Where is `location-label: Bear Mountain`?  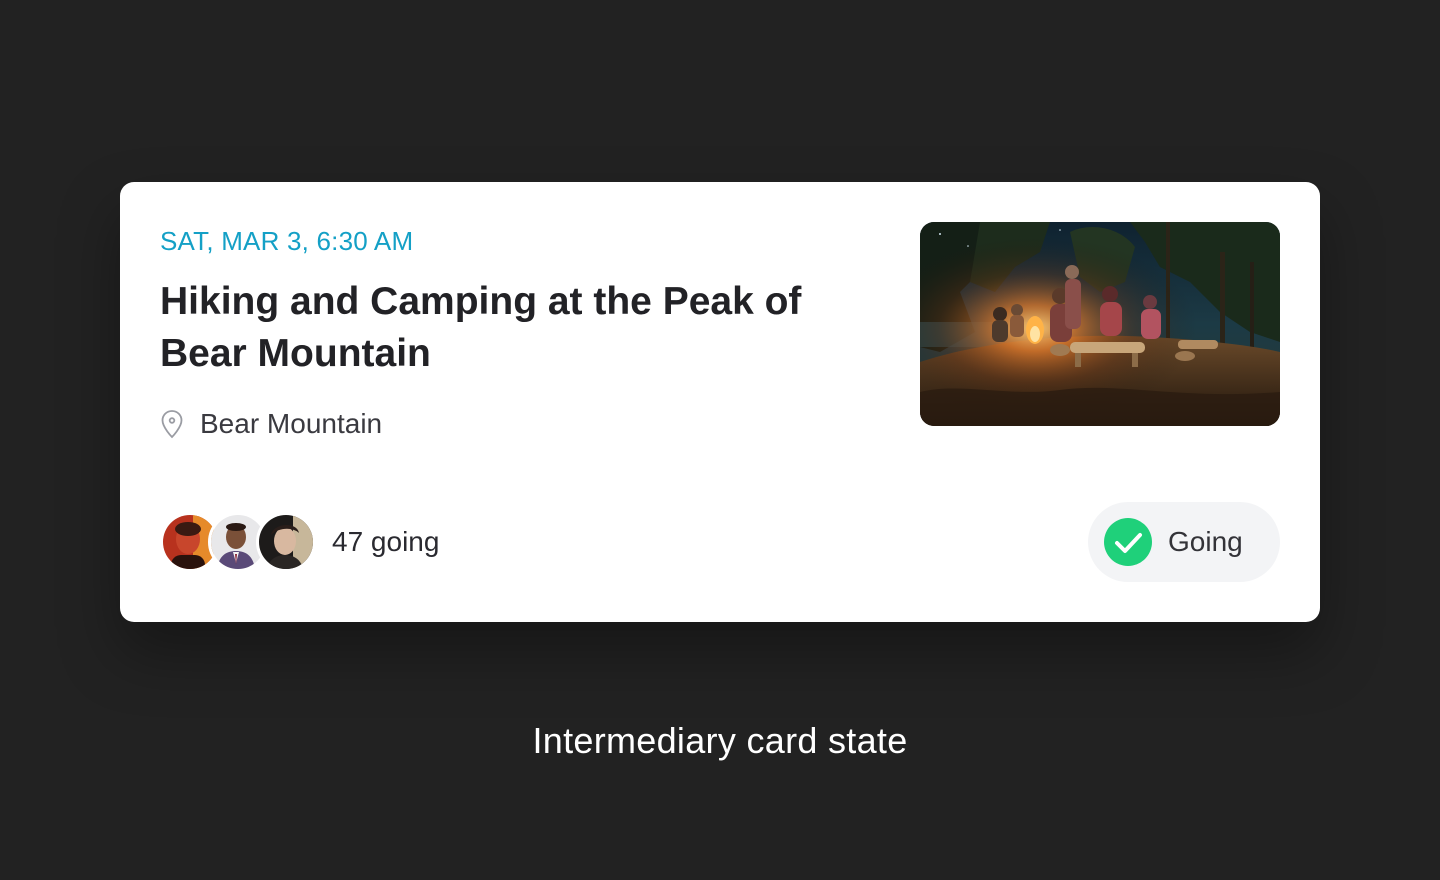 location-label: Bear Mountain is located at coordinates (291, 423).